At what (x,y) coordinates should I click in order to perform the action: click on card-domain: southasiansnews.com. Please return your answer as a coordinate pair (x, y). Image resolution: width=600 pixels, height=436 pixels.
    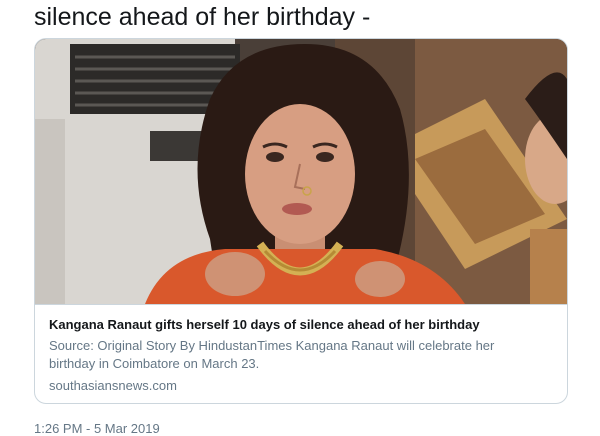
    Looking at the image, I should click on (301, 386).